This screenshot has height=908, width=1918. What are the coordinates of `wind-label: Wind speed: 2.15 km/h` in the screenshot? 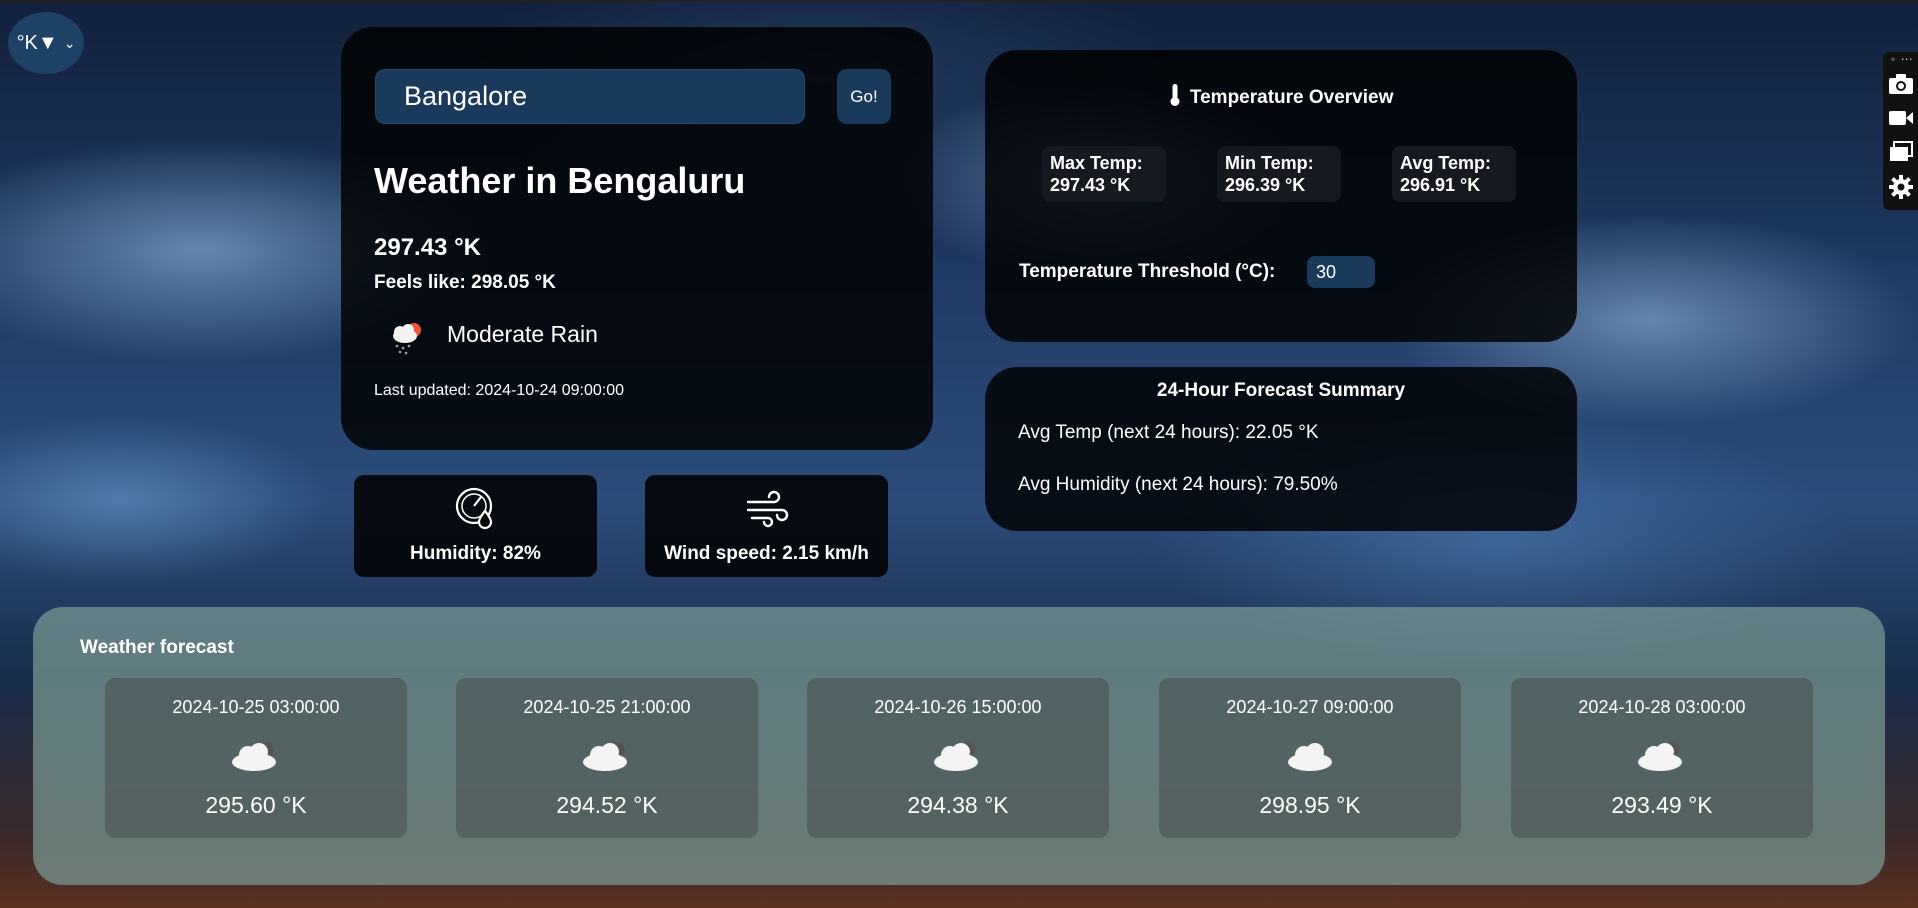 It's located at (766, 553).